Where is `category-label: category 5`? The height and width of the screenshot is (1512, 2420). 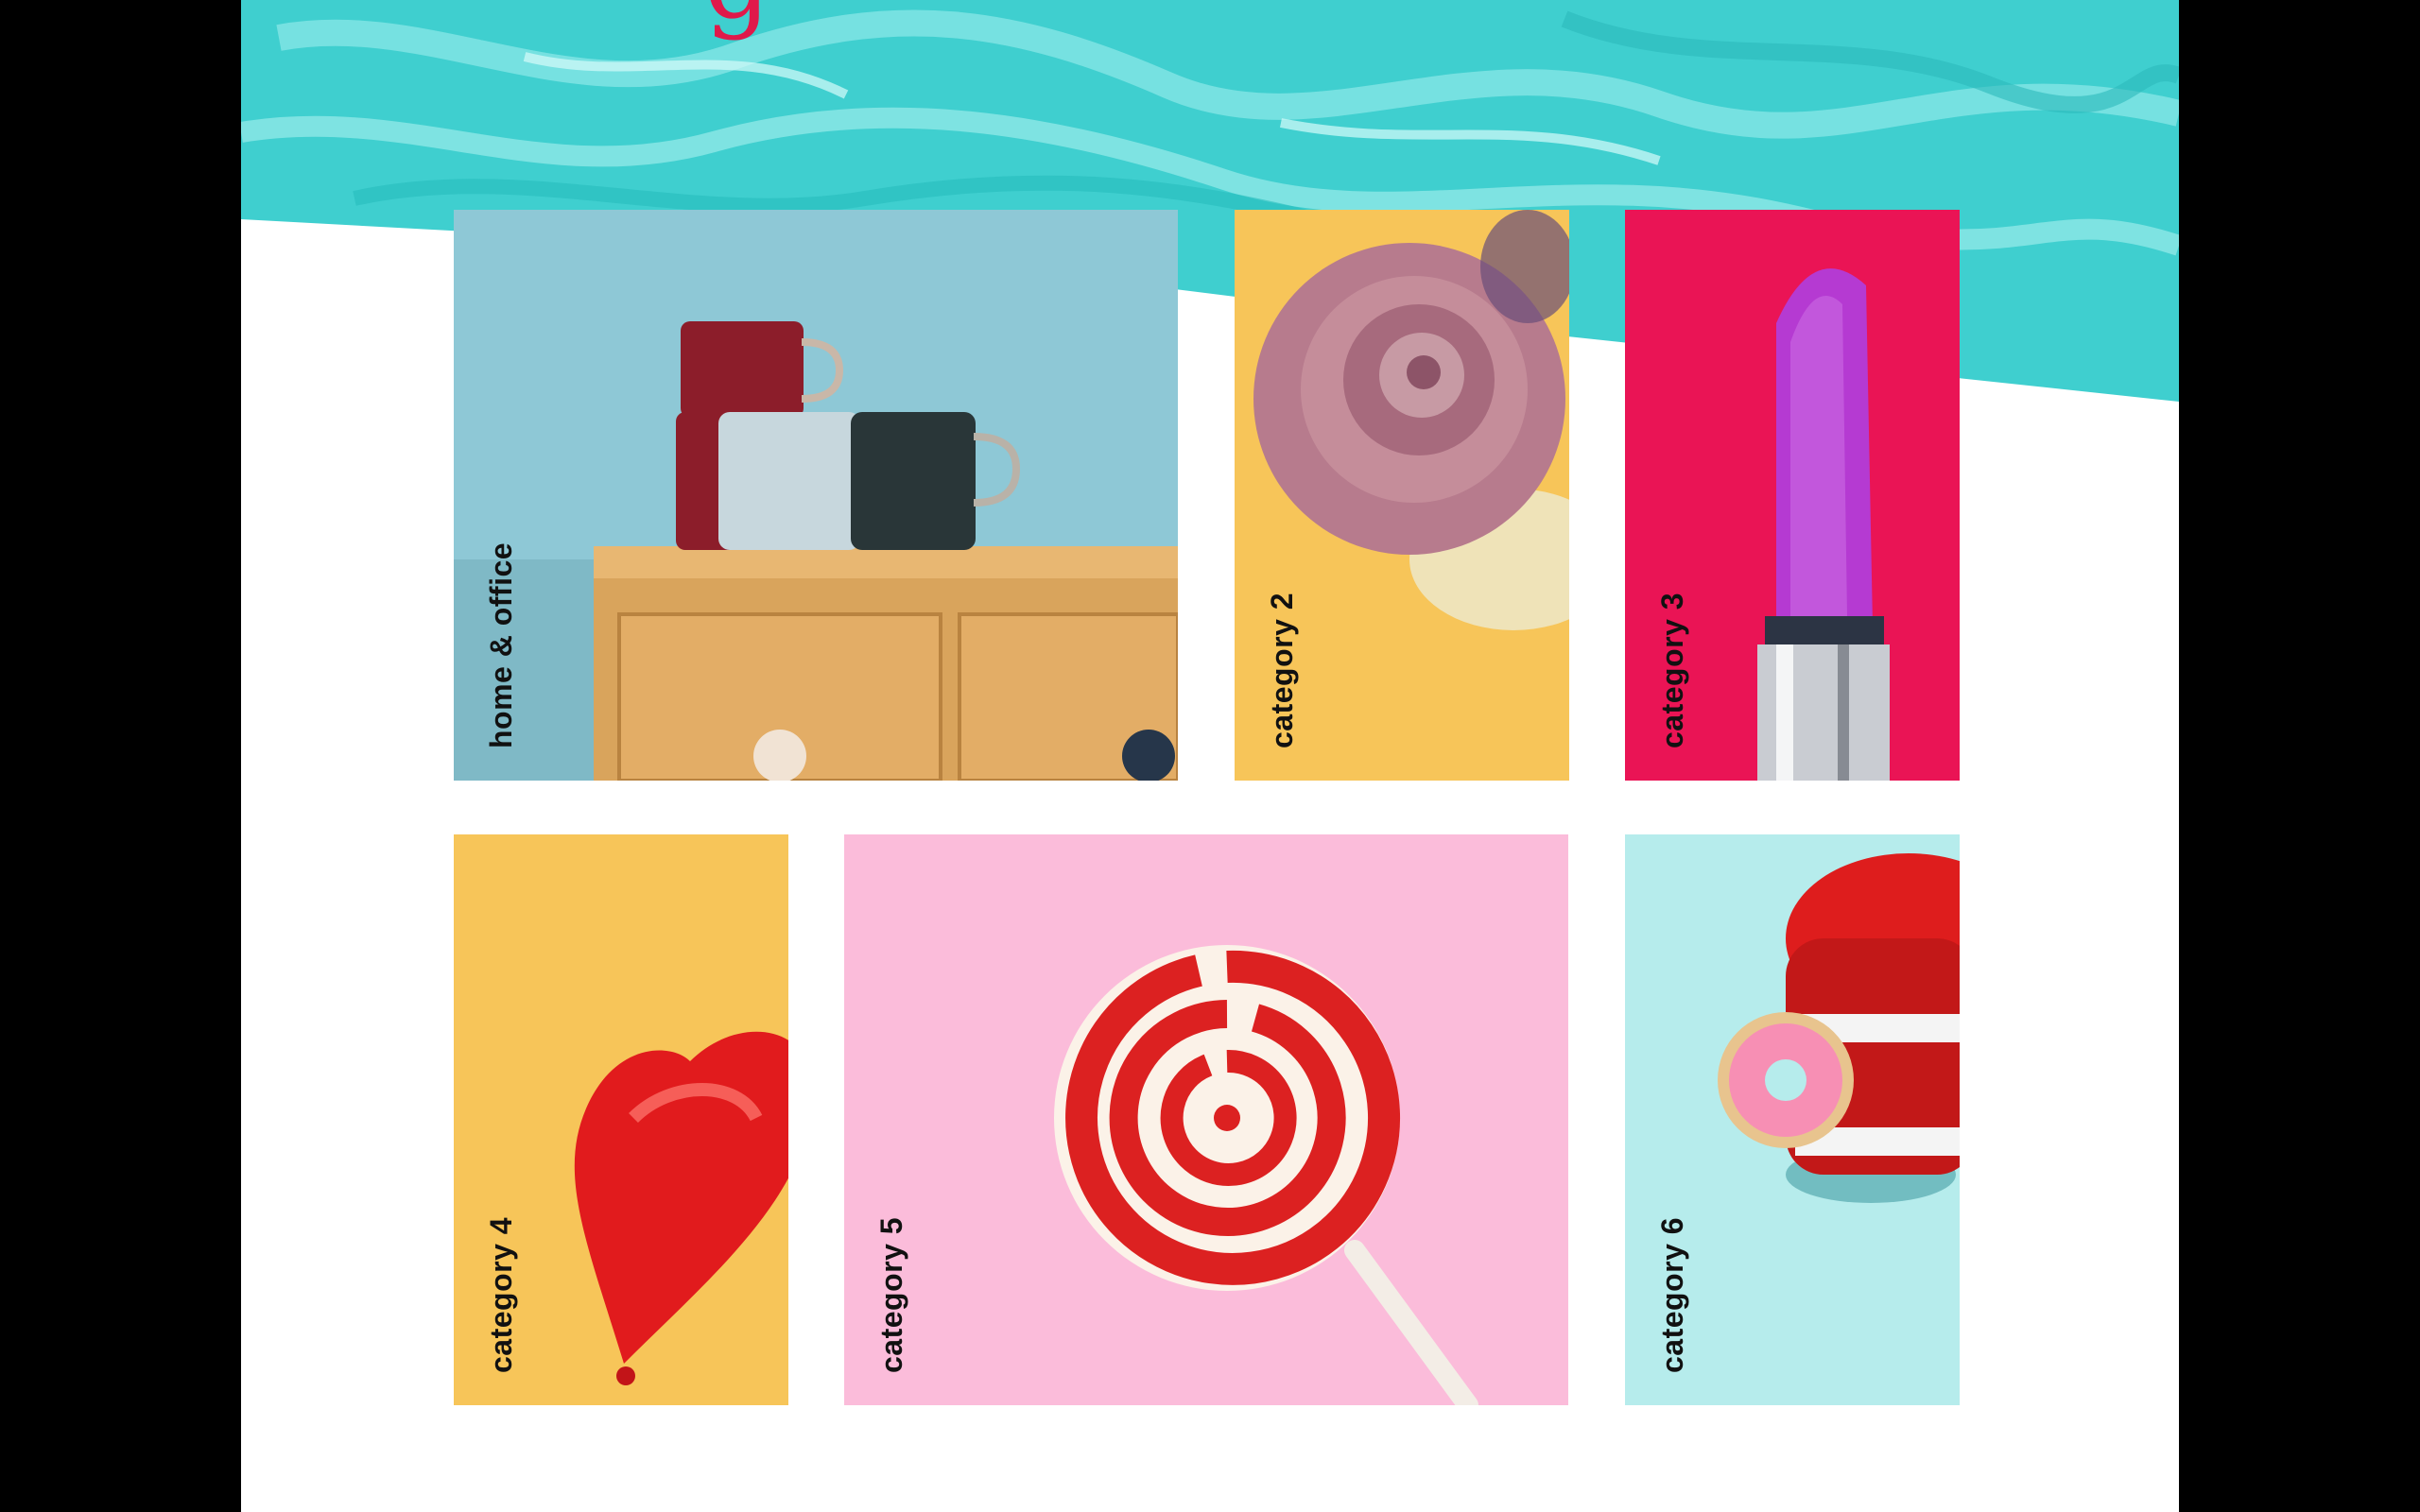 category-label: category 5 is located at coordinates (891, 1294).